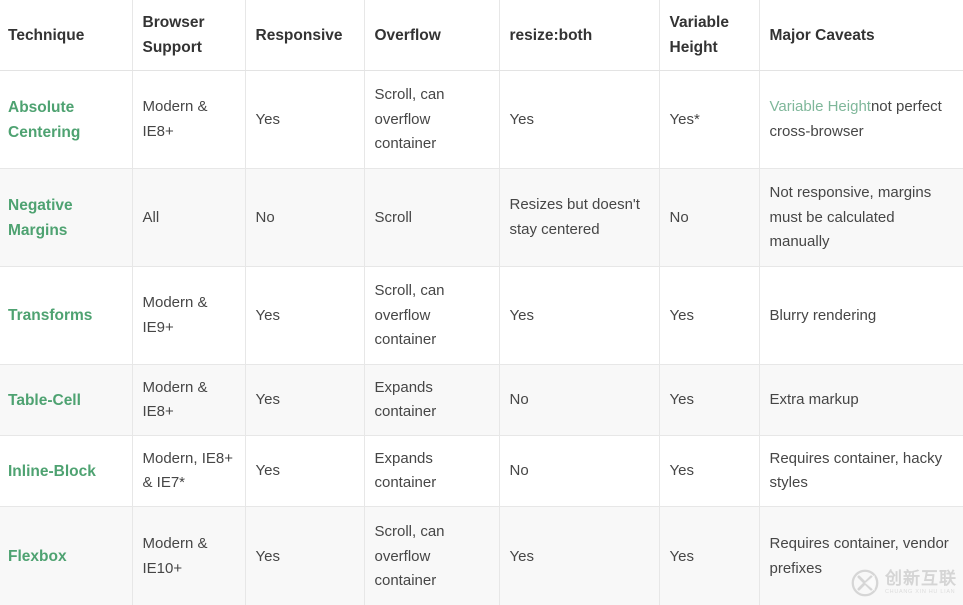  What do you see at coordinates (579, 218) in the screenshot?
I see `cell-resize-both: Resizes but doesn't stay centered` at bounding box center [579, 218].